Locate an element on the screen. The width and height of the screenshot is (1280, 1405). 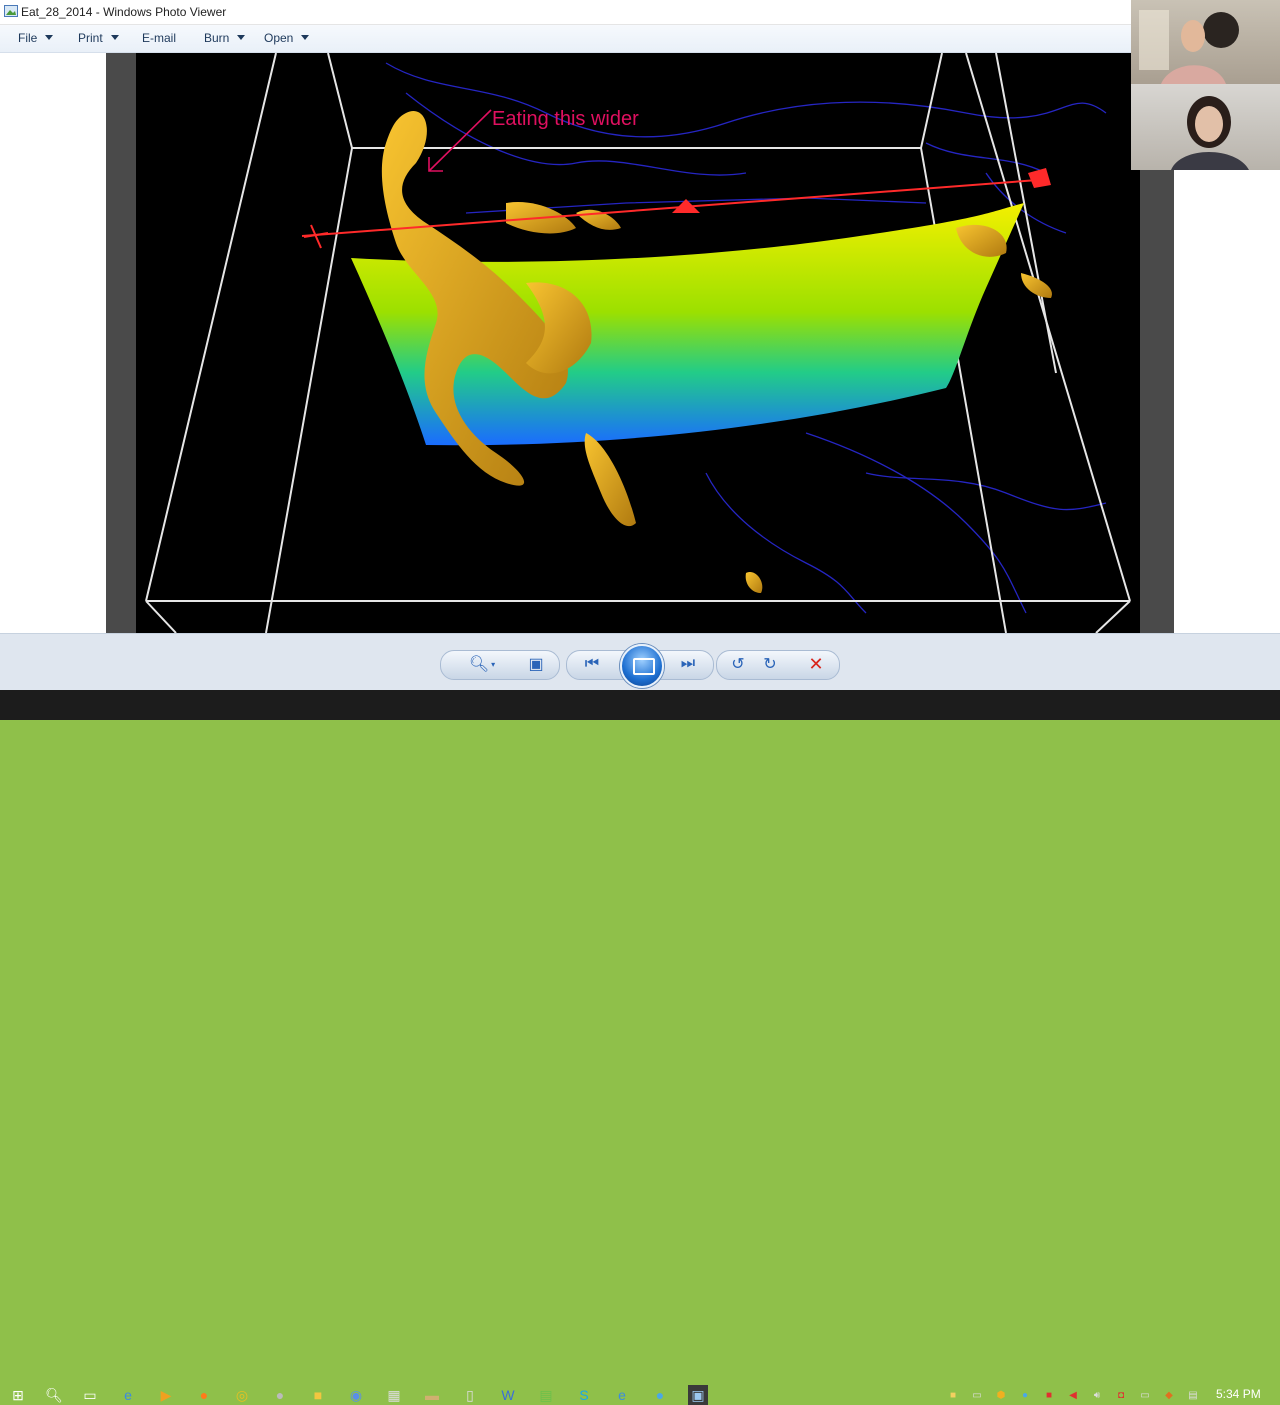
start-windows-icon: ⊞ is located at coordinates (18, 1395).